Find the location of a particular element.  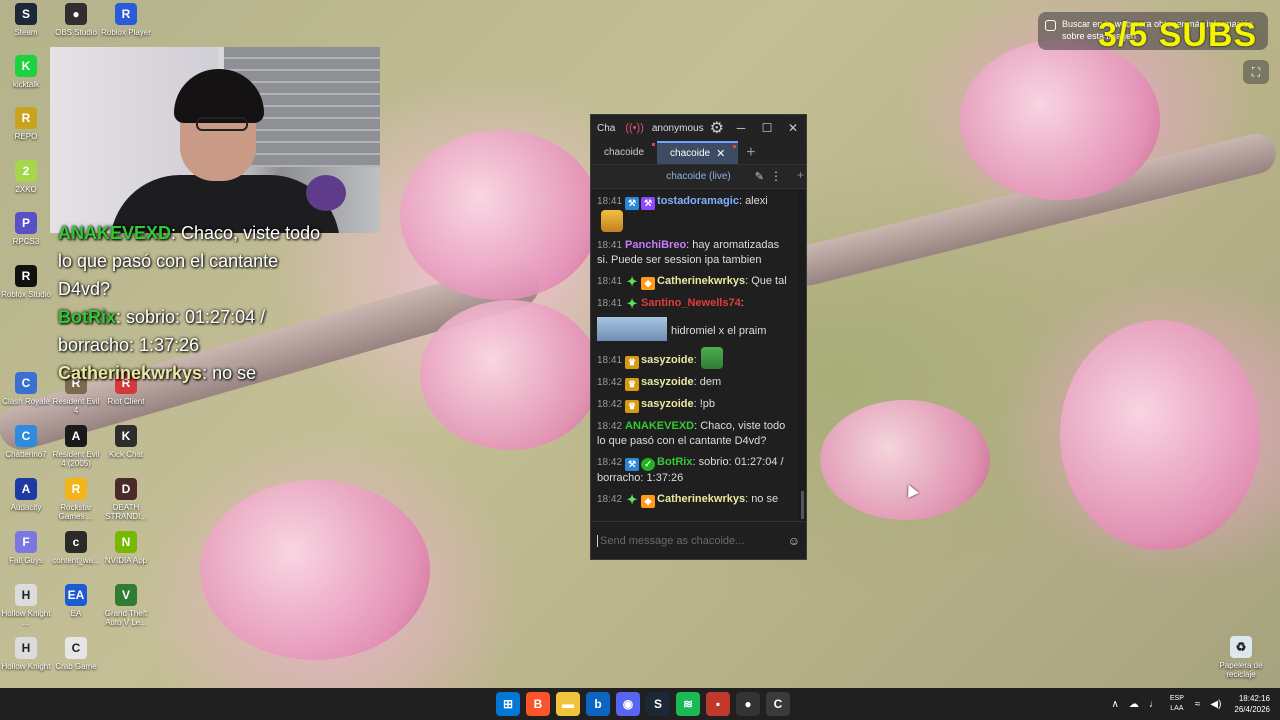

chat-message: 18:41 ⚒ ⚒ tostadoramagic: alexi is located at coordinates (695, 213).